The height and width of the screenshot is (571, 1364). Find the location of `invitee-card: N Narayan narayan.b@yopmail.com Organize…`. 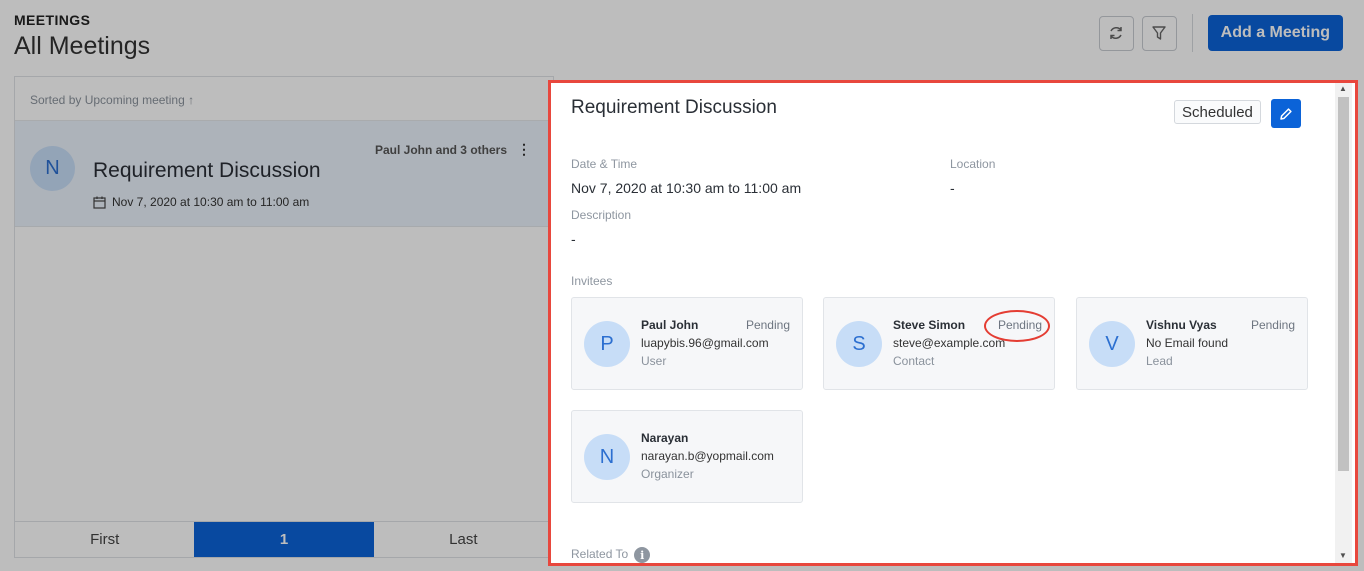

invitee-card: N Narayan narayan.b@yopmail.com Organize… is located at coordinates (687, 456).